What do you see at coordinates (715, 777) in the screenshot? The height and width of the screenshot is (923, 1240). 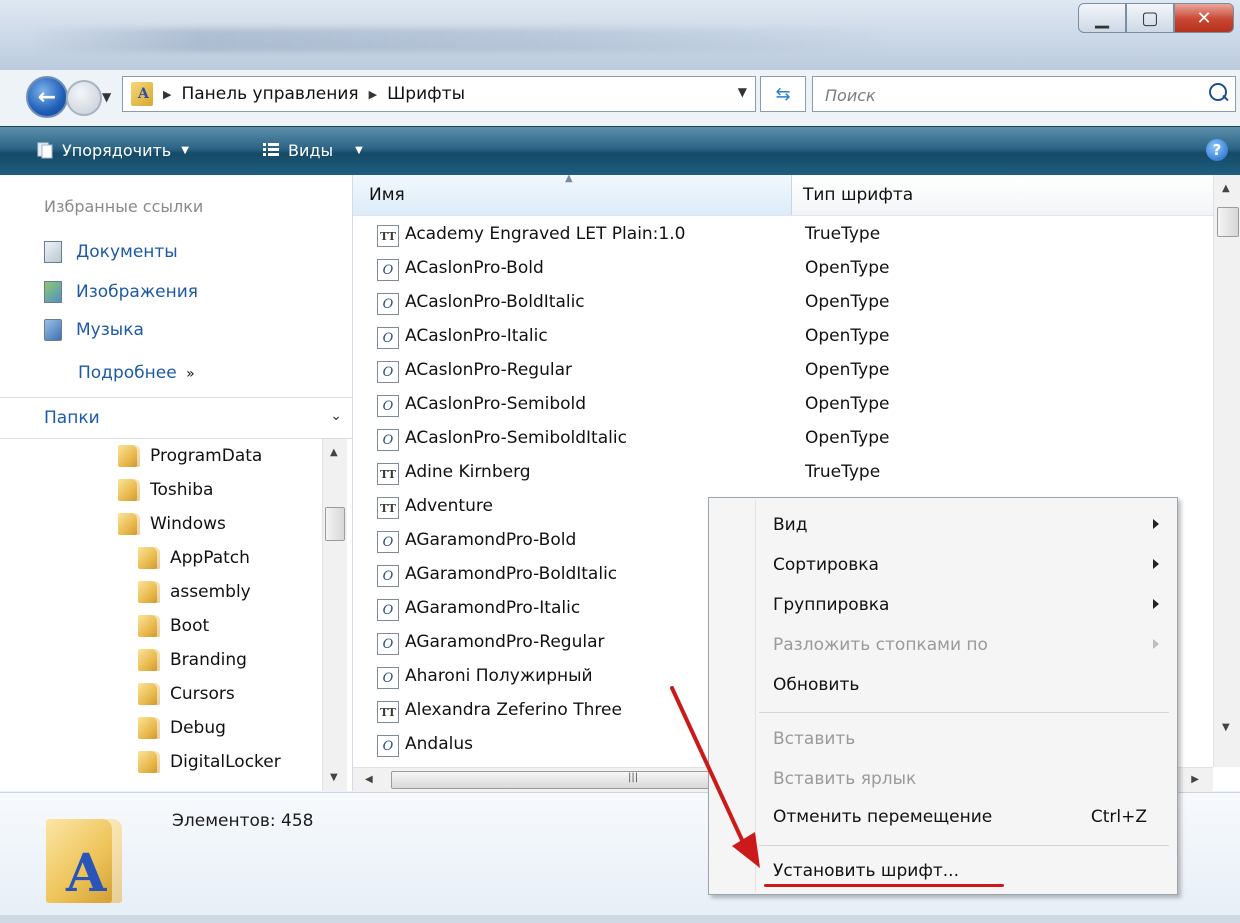 I see `red-arrow-annotation` at bounding box center [715, 777].